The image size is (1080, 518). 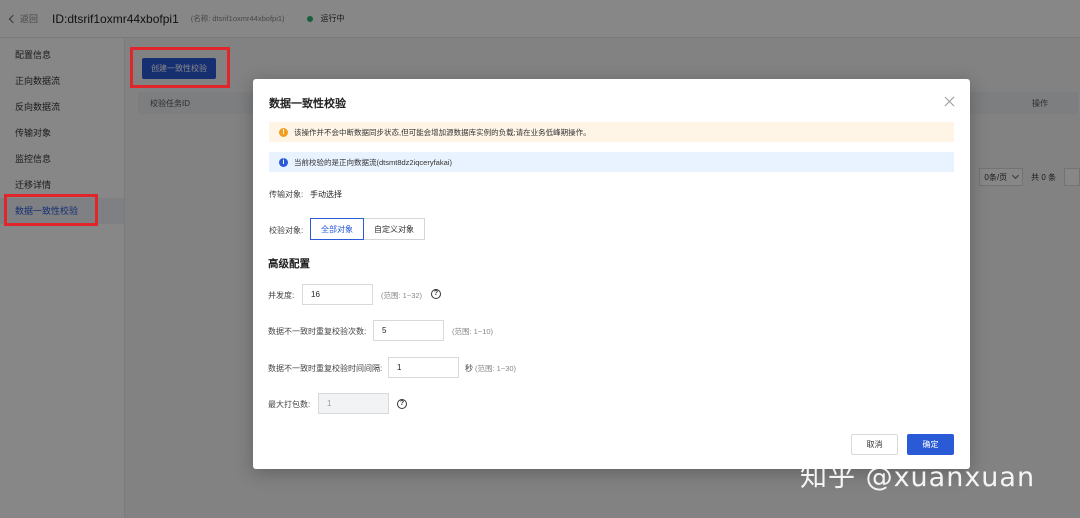 What do you see at coordinates (289, 404) in the screenshot?
I see `max-pack-label: 最大打包数:` at bounding box center [289, 404].